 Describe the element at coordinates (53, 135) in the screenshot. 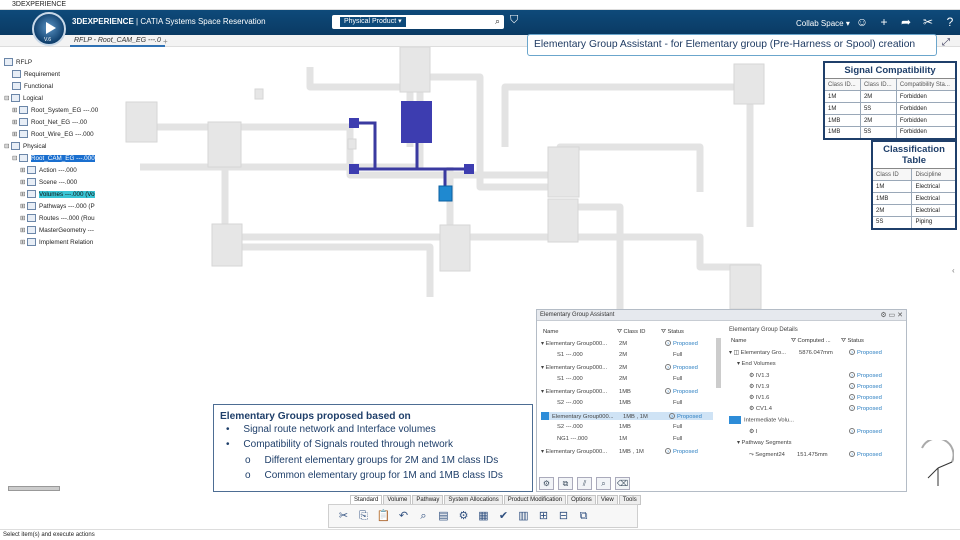

I see `tree-node: ⊞ Root_Wire_EG ---.000` at that location.